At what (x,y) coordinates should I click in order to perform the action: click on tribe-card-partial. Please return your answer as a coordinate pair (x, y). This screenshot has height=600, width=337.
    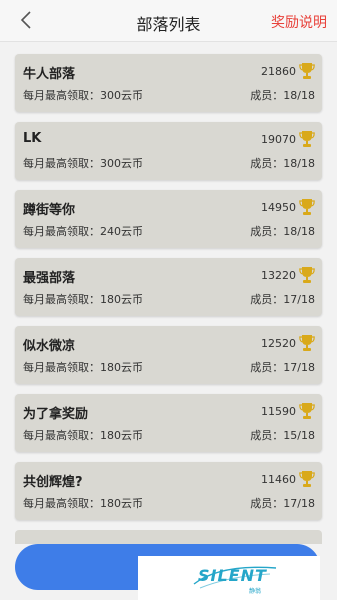
    Looking at the image, I should click on (168, 537).